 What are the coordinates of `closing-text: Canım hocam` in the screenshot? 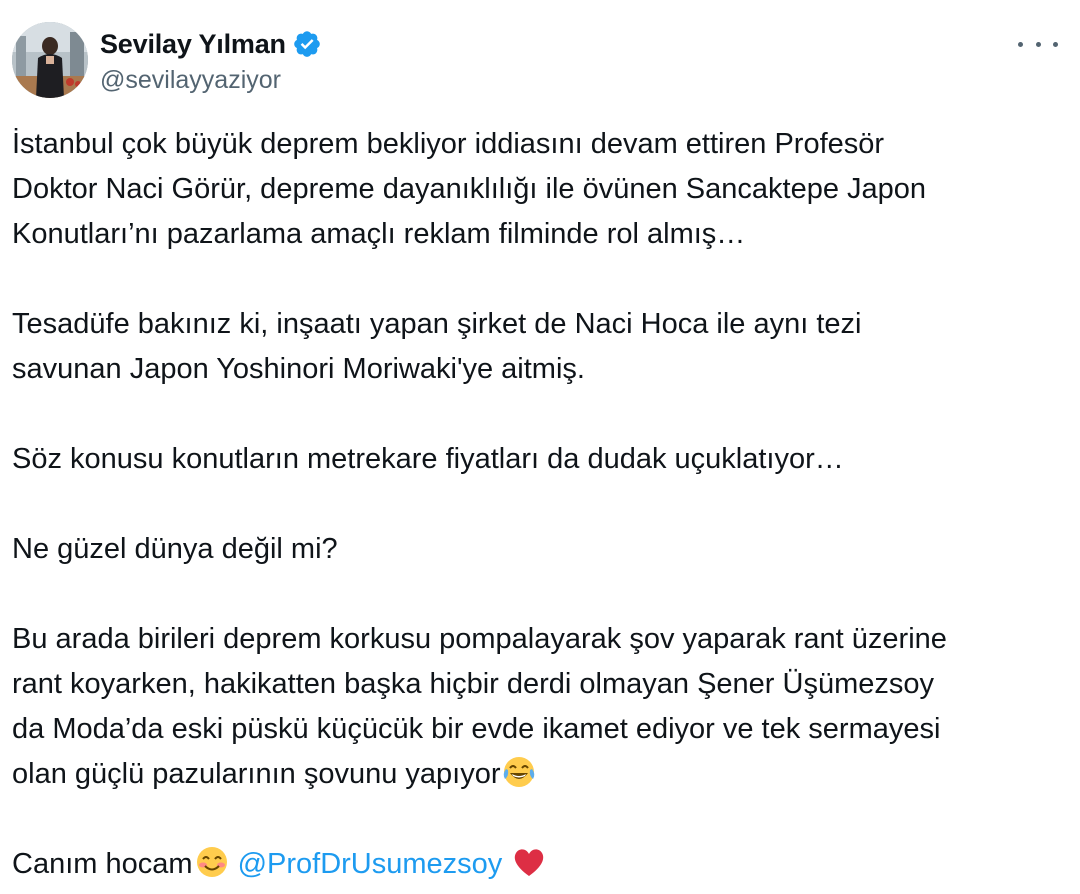 It's located at (102, 864).